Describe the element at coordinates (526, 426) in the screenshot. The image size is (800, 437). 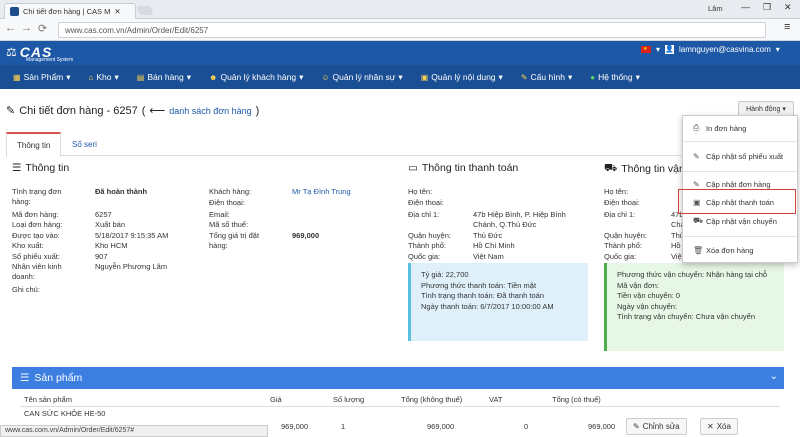
I see `product-vat: 0` at that location.